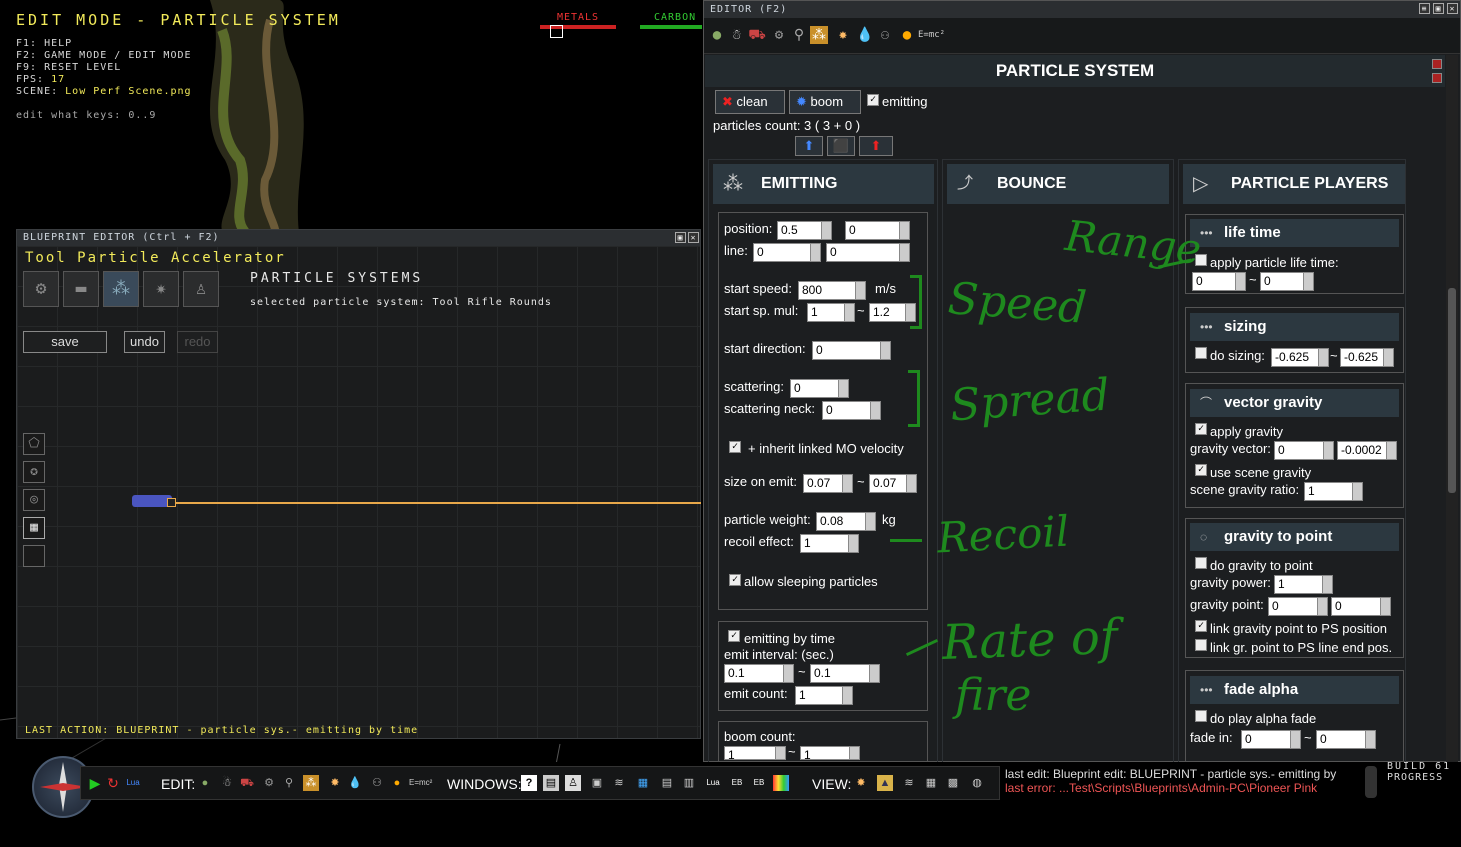 The height and width of the screenshot is (847, 1461). What do you see at coordinates (311, 783) in the screenshot?
I see `particles-icon: ⁂` at bounding box center [311, 783].